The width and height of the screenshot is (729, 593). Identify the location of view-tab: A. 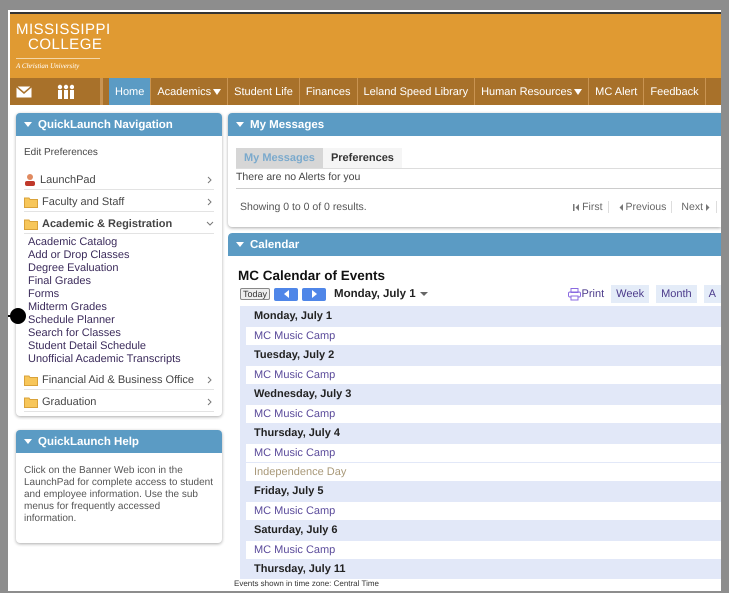
(712, 294).